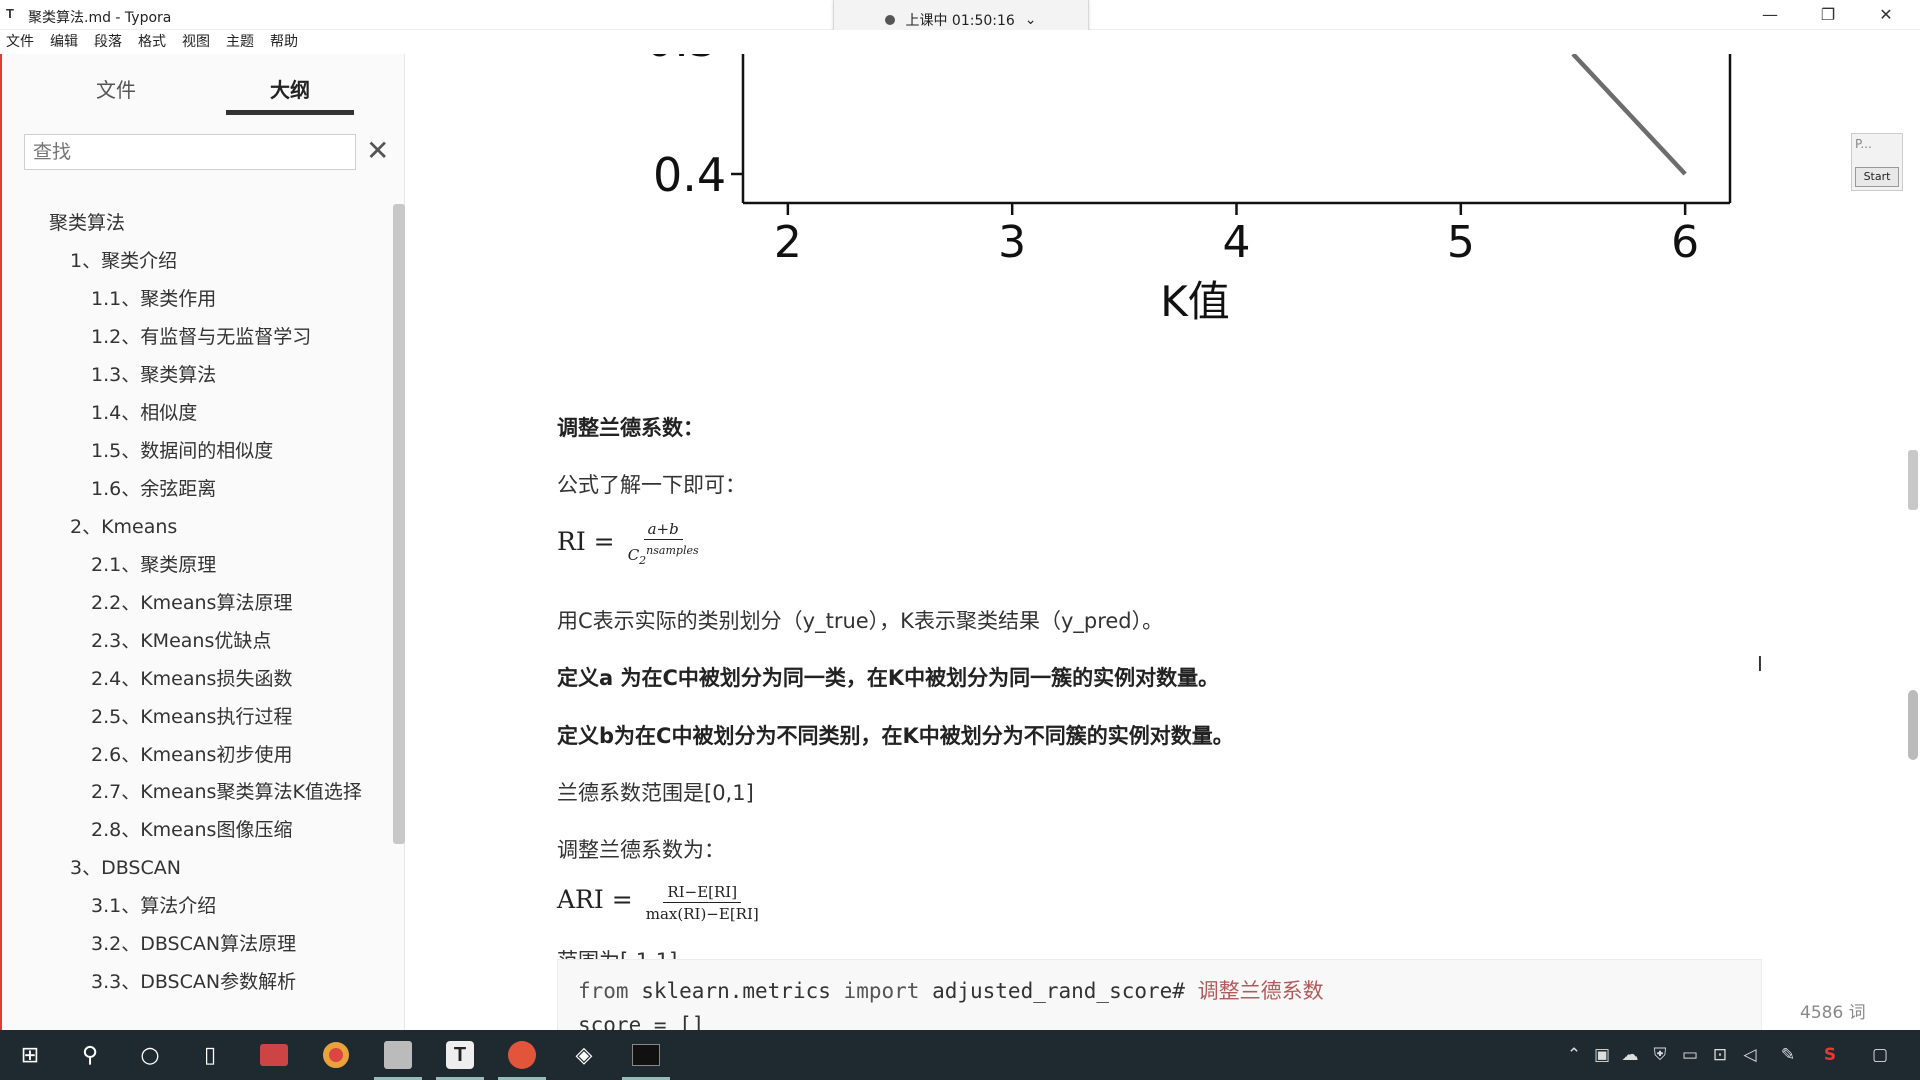 The image size is (1920, 1080). Describe the element at coordinates (1195, 301) in the screenshot. I see `chart-x-label: K值` at that location.